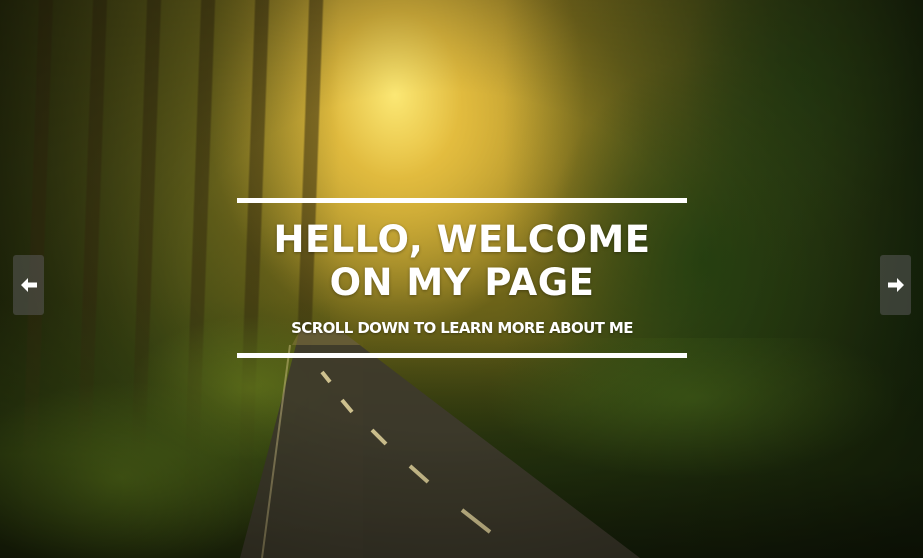 This screenshot has height=558, width=923. I want to click on scroll-hint: SCROLL DOWN TO LEARN MORE ABOUT ME, so click(462, 328).